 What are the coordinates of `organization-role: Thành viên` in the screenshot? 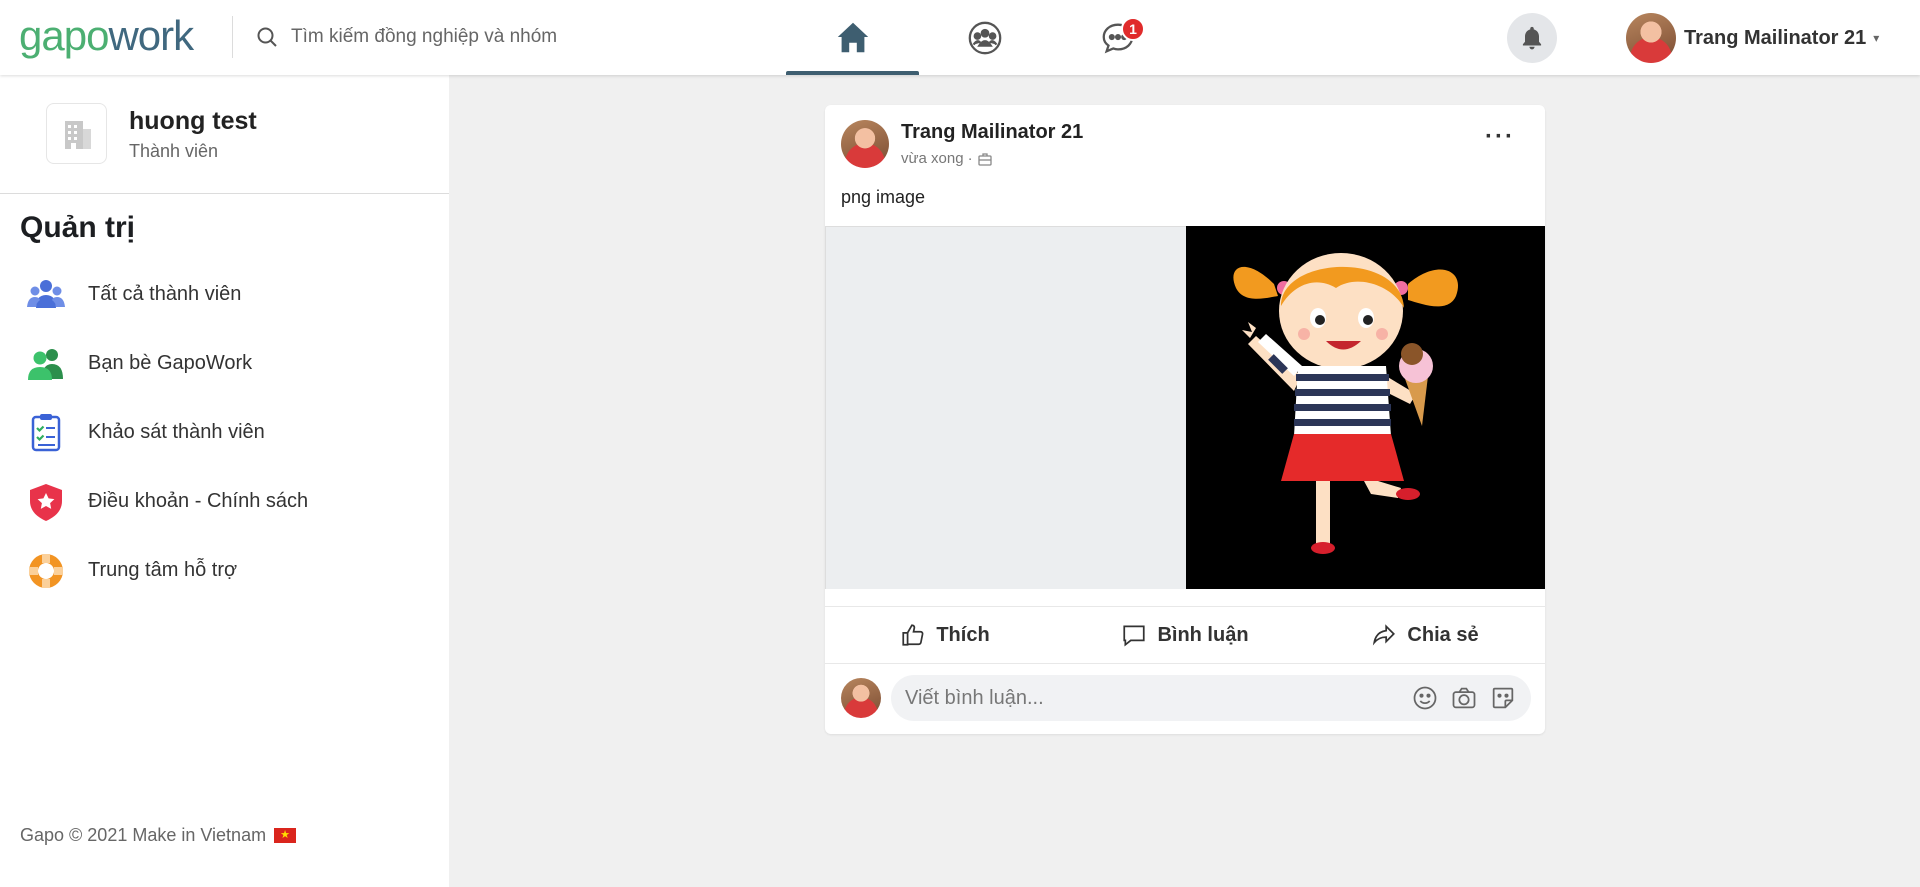 It's located at (174, 151).